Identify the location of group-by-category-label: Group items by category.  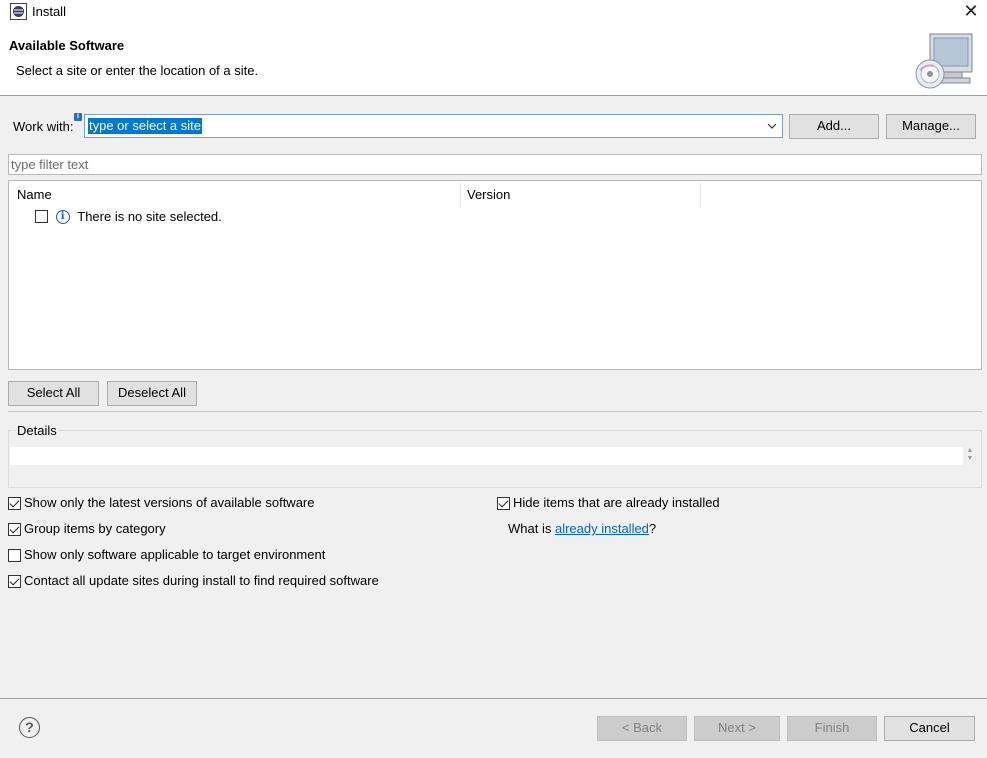
(95, 528).